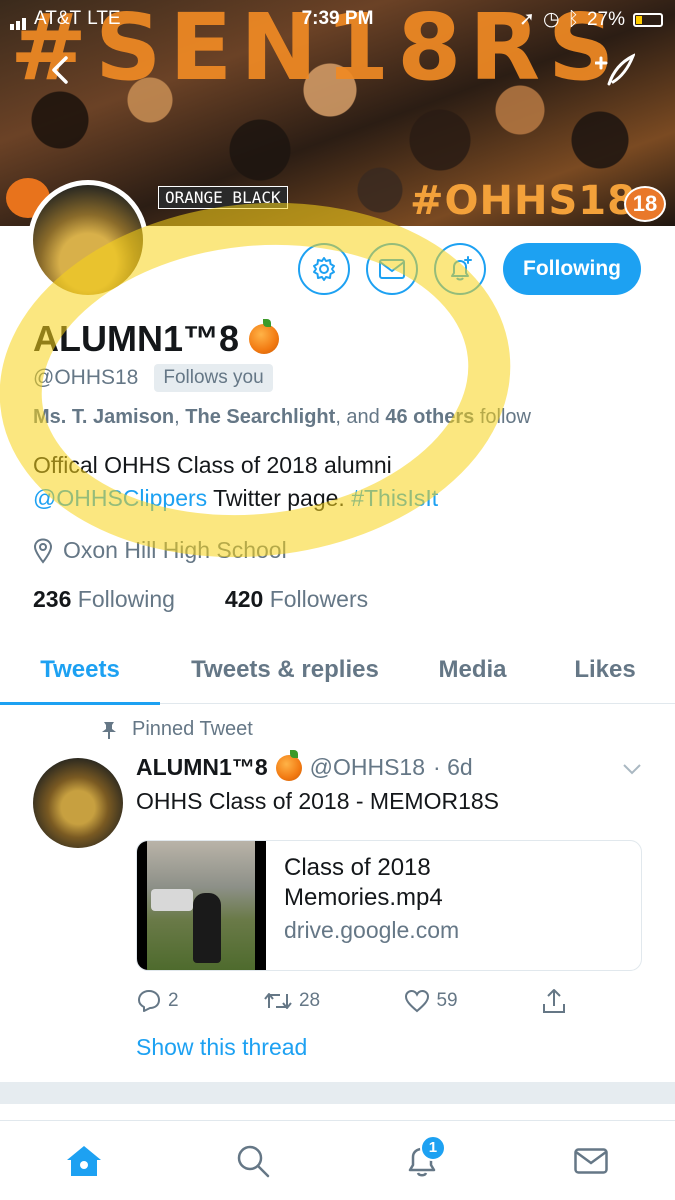 The image size is (675, 1200). Describe the element at coordinates (149, 1001) in the screenshot. I see `reply-icon` at that location.